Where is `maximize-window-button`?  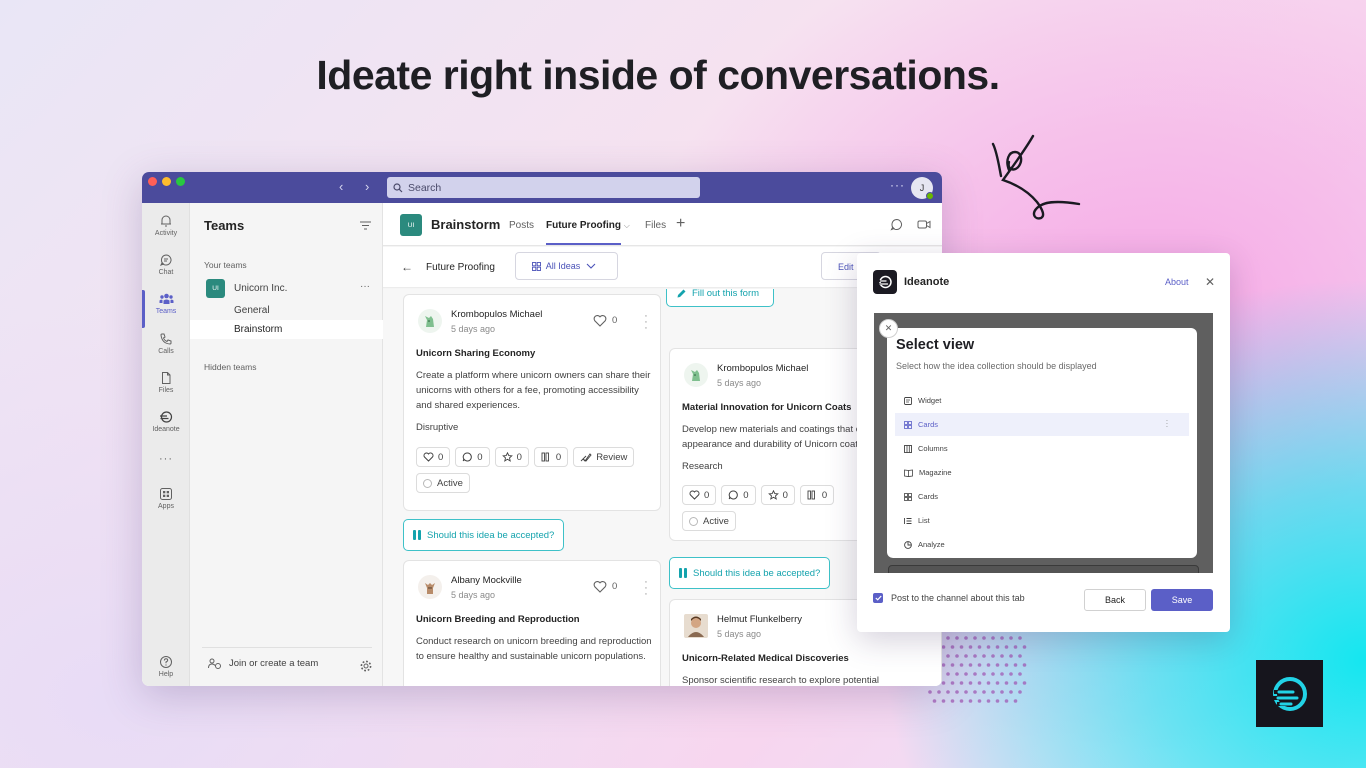
maximize-window-button is located at coordinates (180, 181).